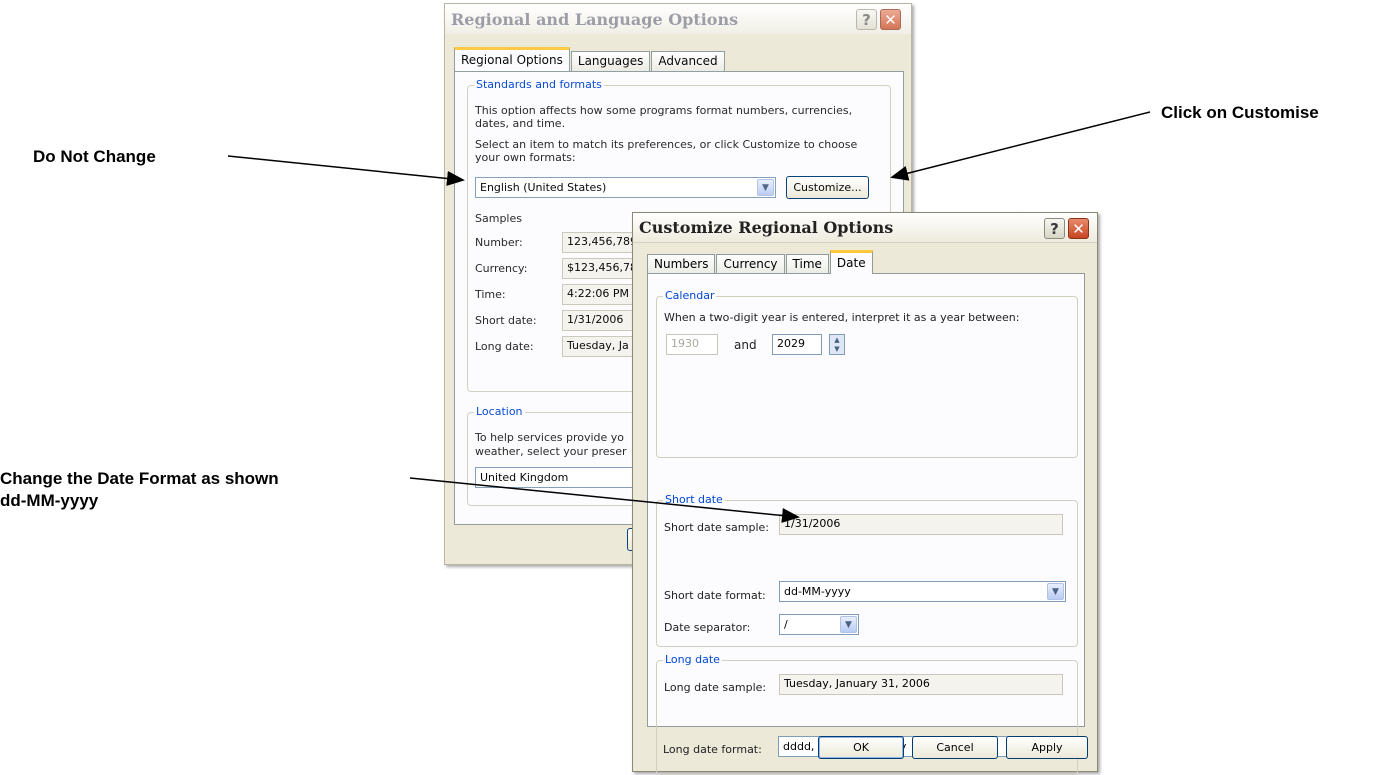  I want to click on arrow-change-date, so click(604, 500).